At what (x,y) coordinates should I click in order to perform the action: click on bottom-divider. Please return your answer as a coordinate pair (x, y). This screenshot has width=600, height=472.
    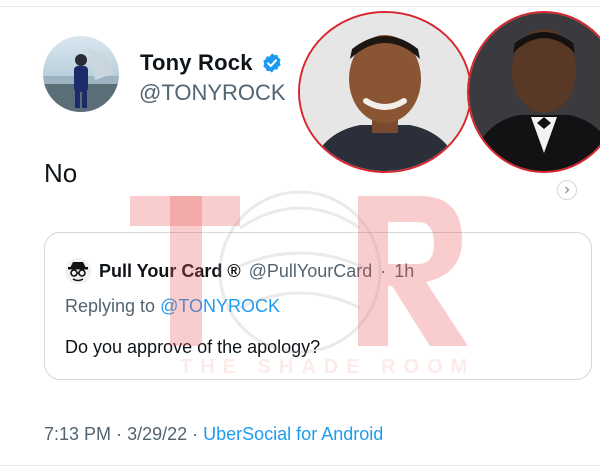
    Looking at the image, I should click on (300, 465).